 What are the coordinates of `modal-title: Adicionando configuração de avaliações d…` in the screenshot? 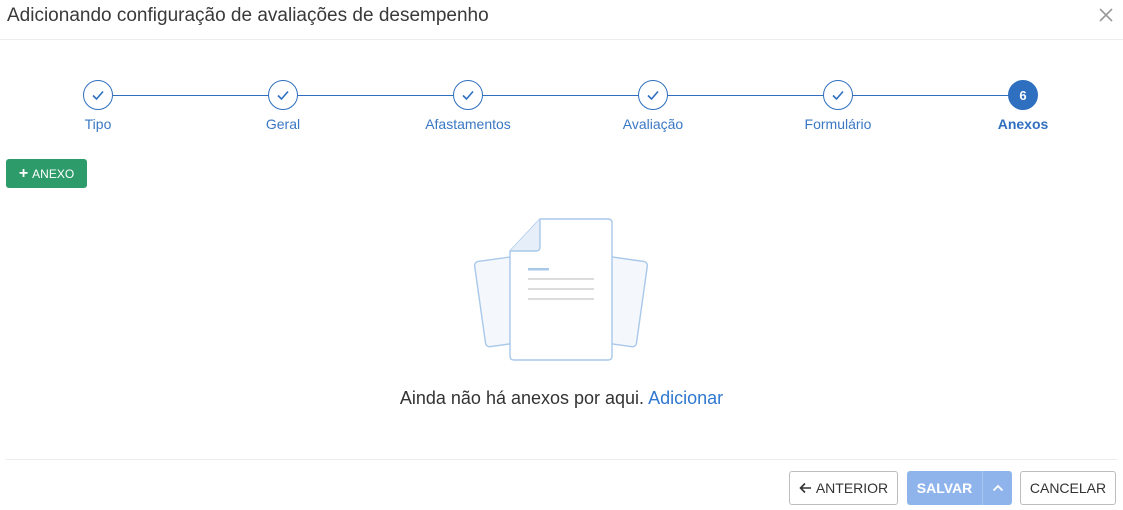 It's located at (248, 15).